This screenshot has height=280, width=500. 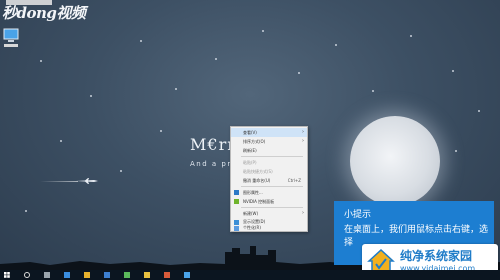 I want to click on menu-item-nvidia-control-panel: NVIDIA 控制面板, so click(x=269, y=201).